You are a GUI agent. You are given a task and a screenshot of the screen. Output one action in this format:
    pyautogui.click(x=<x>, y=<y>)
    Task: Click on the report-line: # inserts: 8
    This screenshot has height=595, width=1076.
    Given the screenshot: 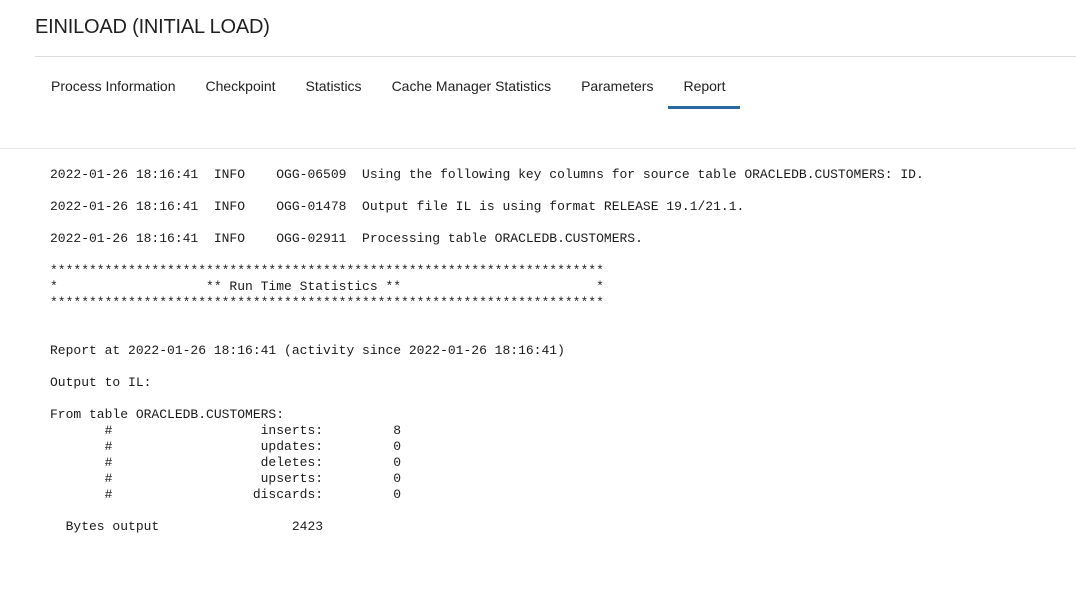 What is the action you would take?
    pyautogui.click(x=226, y=430)
    